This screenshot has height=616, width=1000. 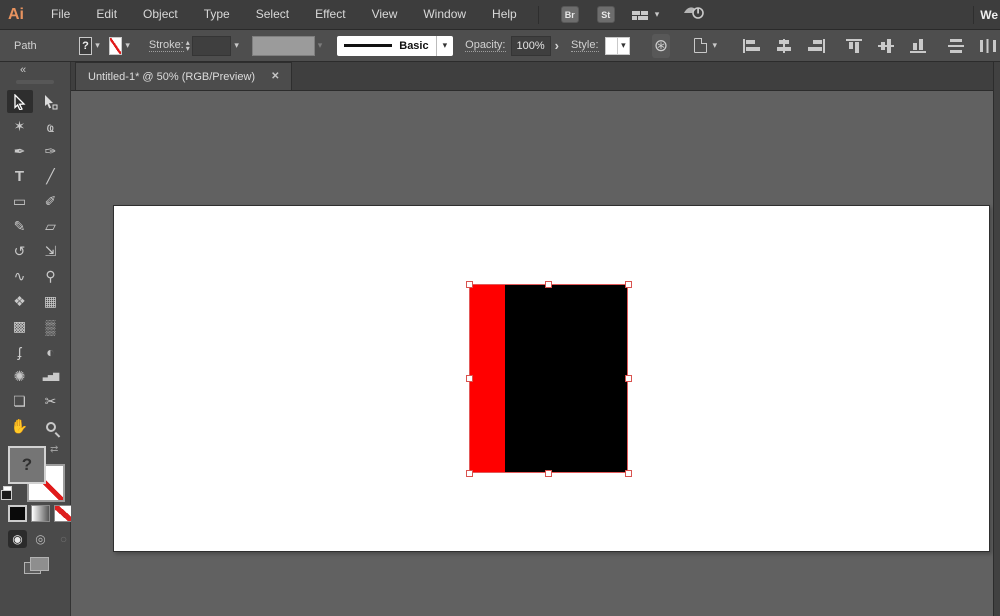 I want to click on paintbrush-icon: ✐, so click(x=50, y=201).